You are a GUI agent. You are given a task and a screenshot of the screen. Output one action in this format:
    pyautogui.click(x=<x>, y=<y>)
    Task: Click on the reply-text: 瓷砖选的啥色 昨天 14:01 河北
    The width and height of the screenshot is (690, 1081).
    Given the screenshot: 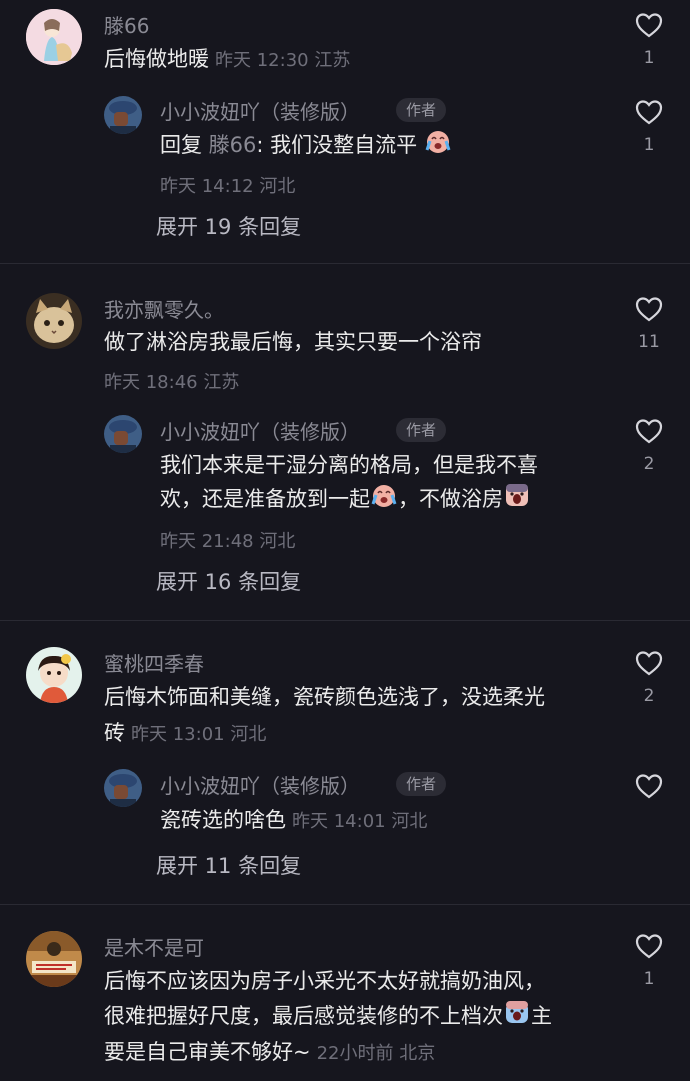 What is the action you would take?
    pyautogui.click(x=293, y=821)
    